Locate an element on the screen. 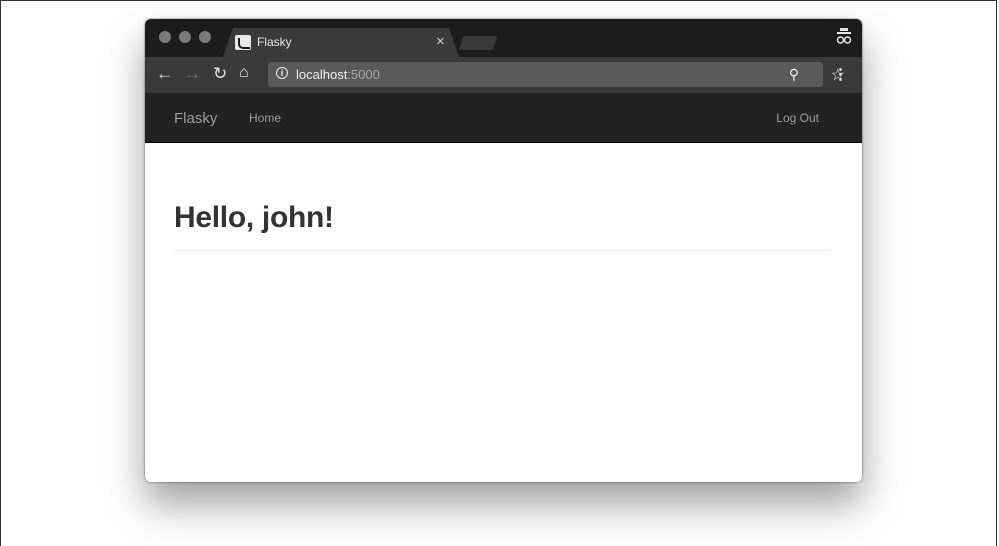 Image resolution: width=999 pixels, height=546 pixels. close-window-button is located at coordinates (165, 37).